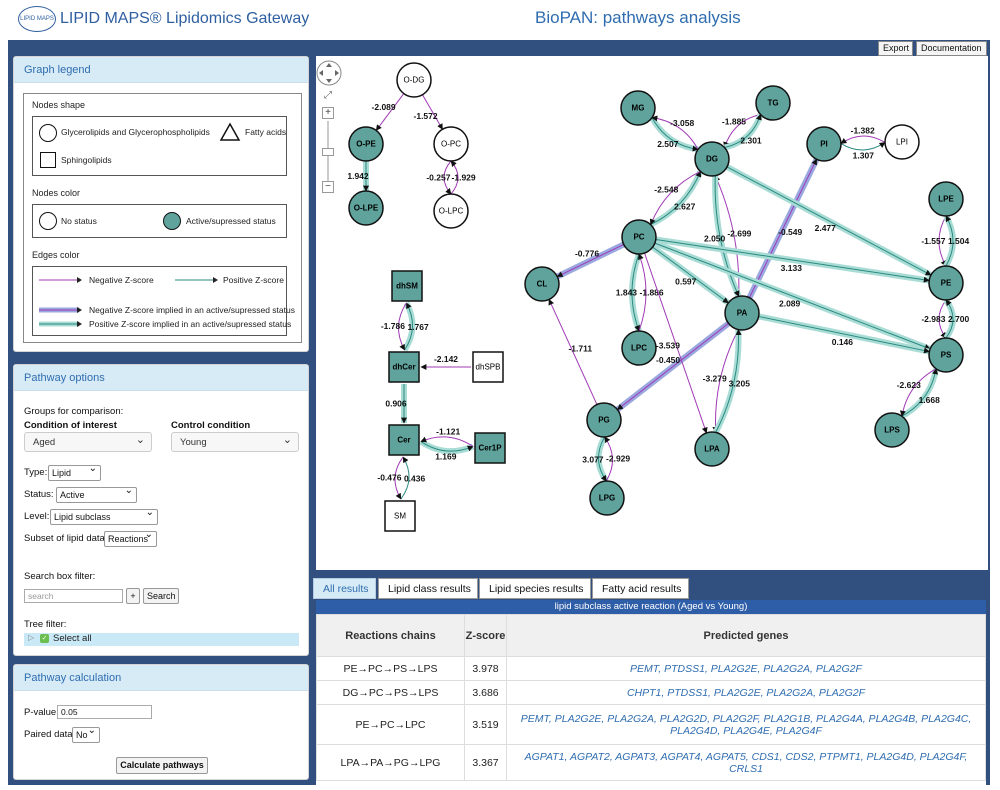 Image resolution: width=1000 pixels, height=790 pixels. Describe the element at coordinates (45, 624) in the screenshot. I see `tree-filter-label: Tree filter:` at that location.